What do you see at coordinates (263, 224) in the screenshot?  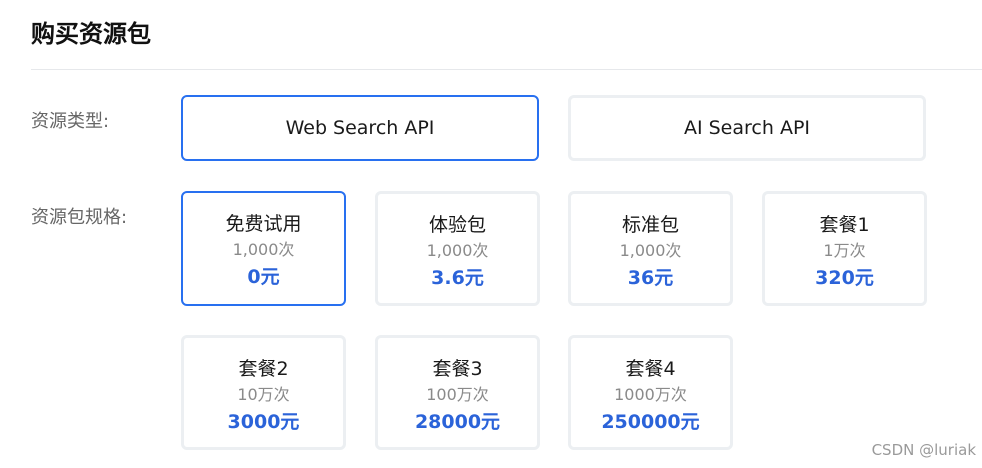 I see `package-name: 免费试用` at bounding box center [263, 224].